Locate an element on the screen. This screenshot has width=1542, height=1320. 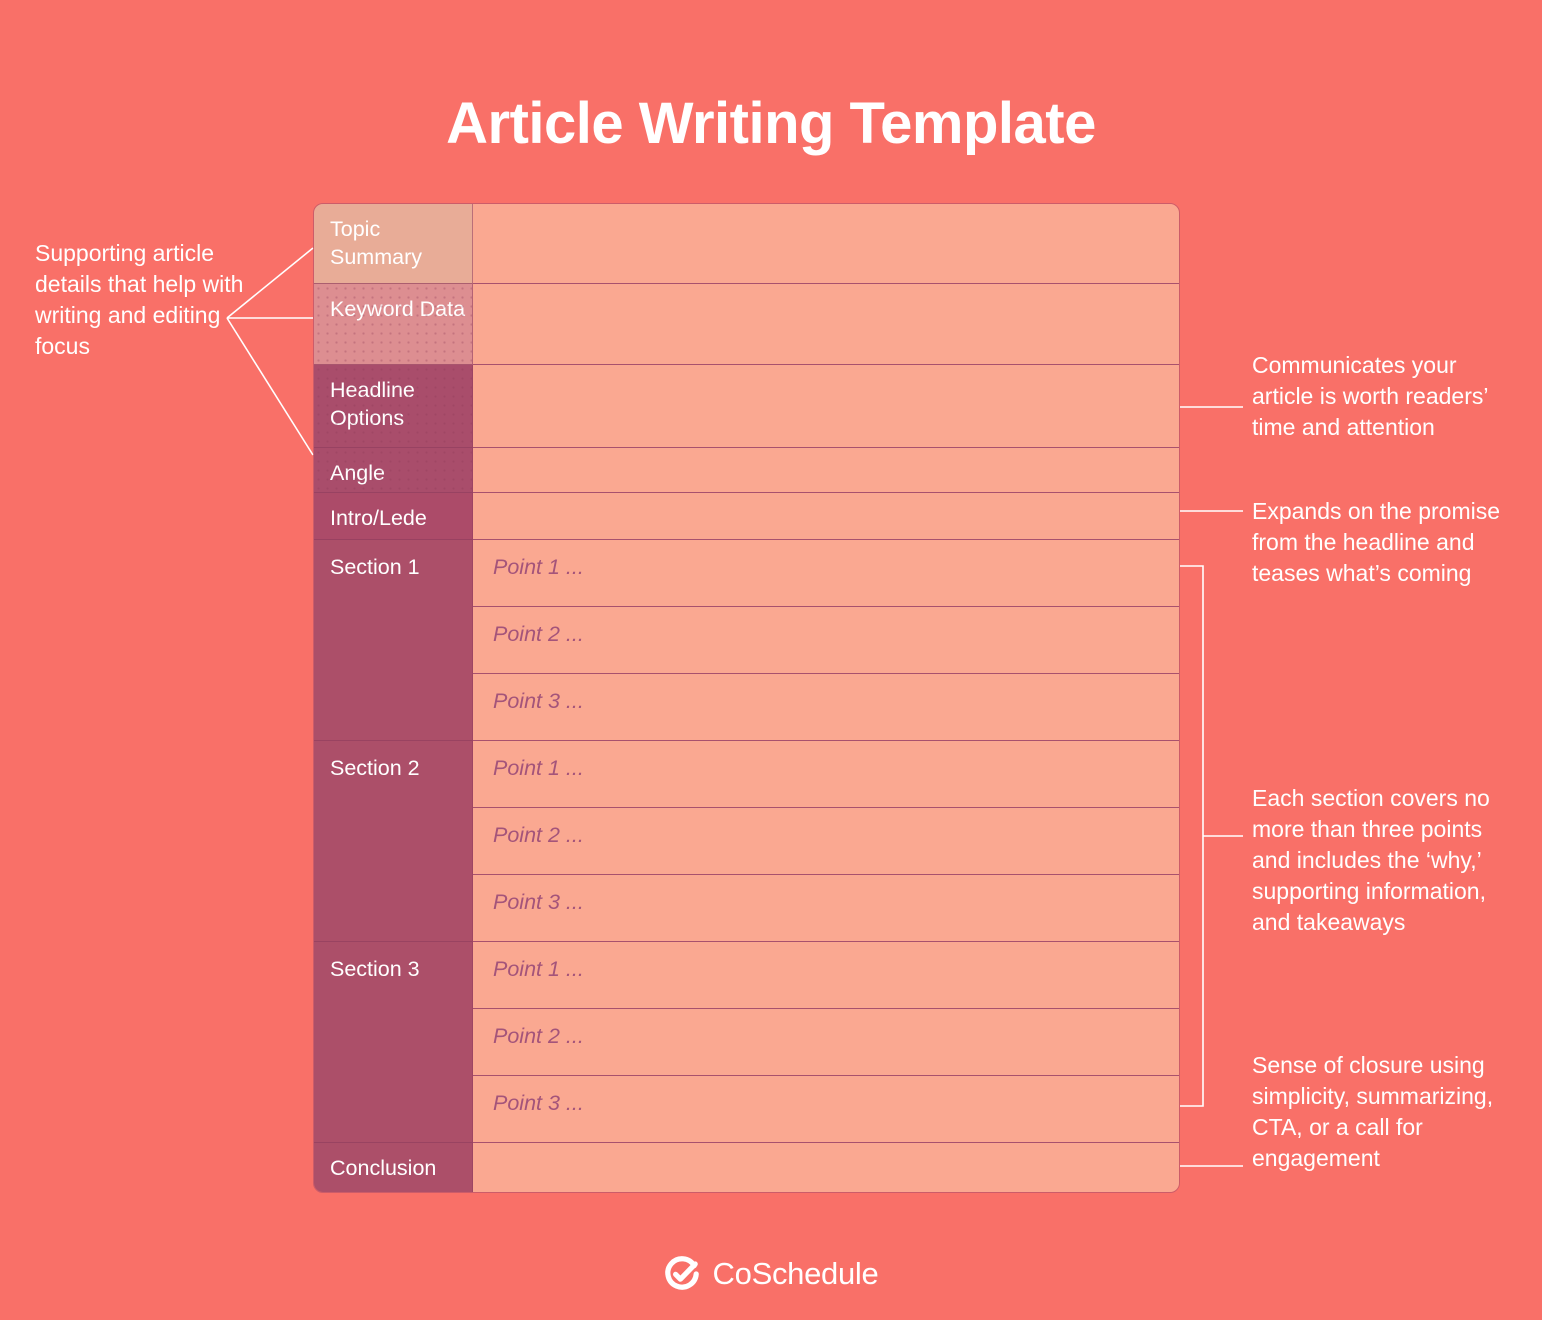
table-row: Conclusion is located at coordinates (746, 1167).